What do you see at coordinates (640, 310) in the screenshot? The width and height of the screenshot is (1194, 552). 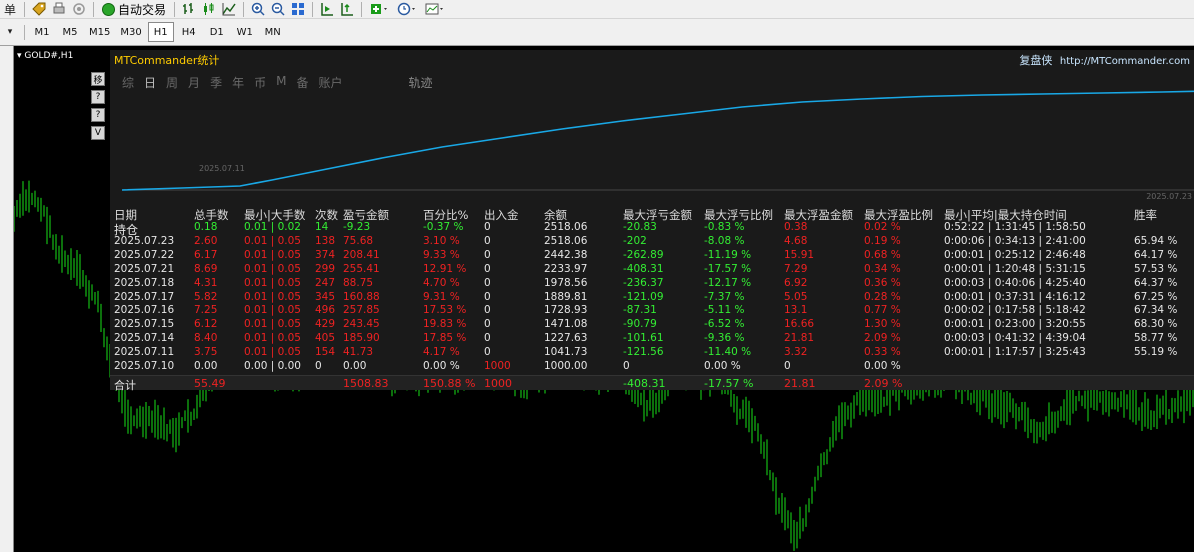 I see `row-max-float-loss: -87.31` at bounding box center [640, 310].